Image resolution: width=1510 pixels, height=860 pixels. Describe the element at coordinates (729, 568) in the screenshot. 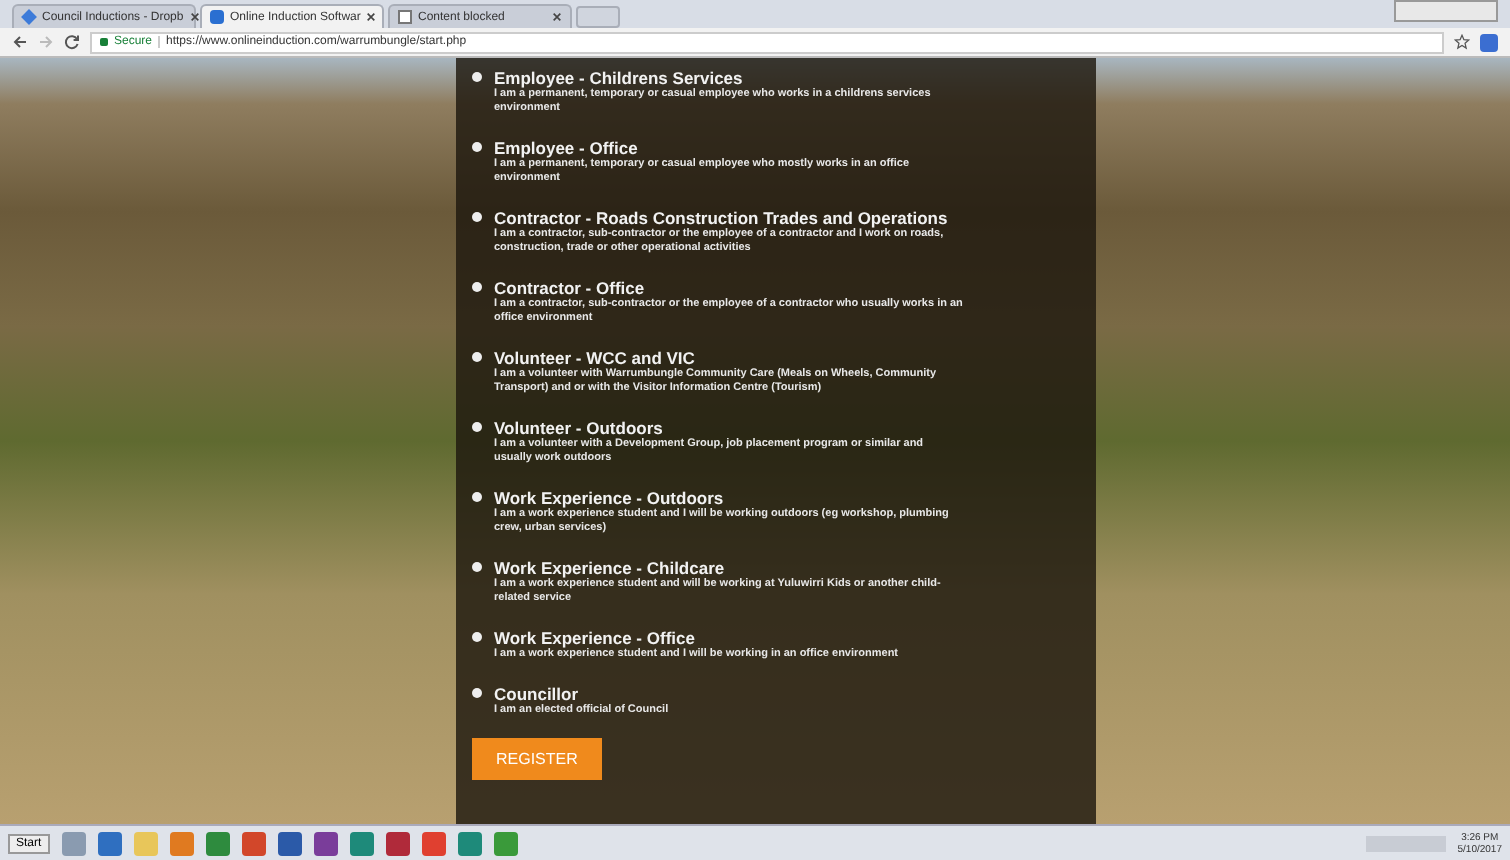

I see `option-title: Work Experience - Childcare` at that location.